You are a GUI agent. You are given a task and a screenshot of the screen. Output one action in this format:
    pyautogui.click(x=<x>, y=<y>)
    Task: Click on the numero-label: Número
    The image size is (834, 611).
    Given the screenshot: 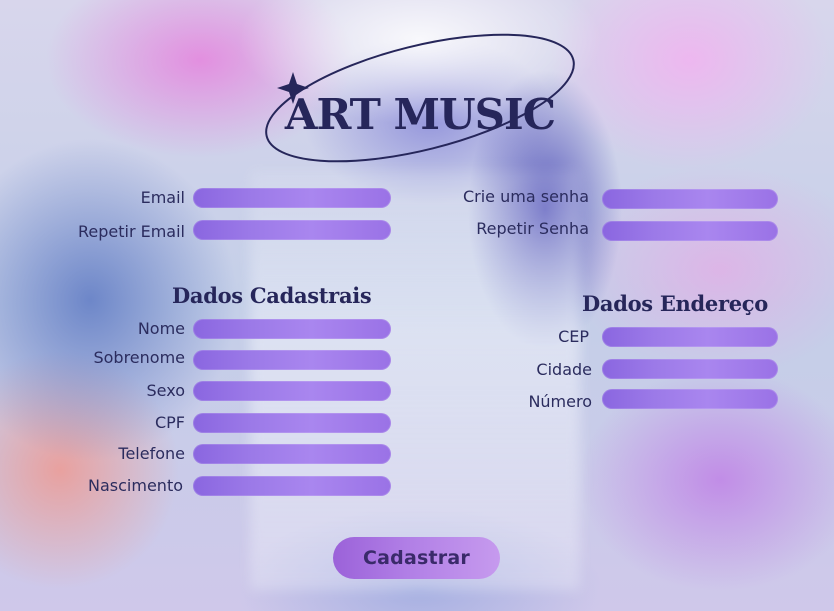 What is the action you would take?
    pyautogui.click(x=560, y=401)
    